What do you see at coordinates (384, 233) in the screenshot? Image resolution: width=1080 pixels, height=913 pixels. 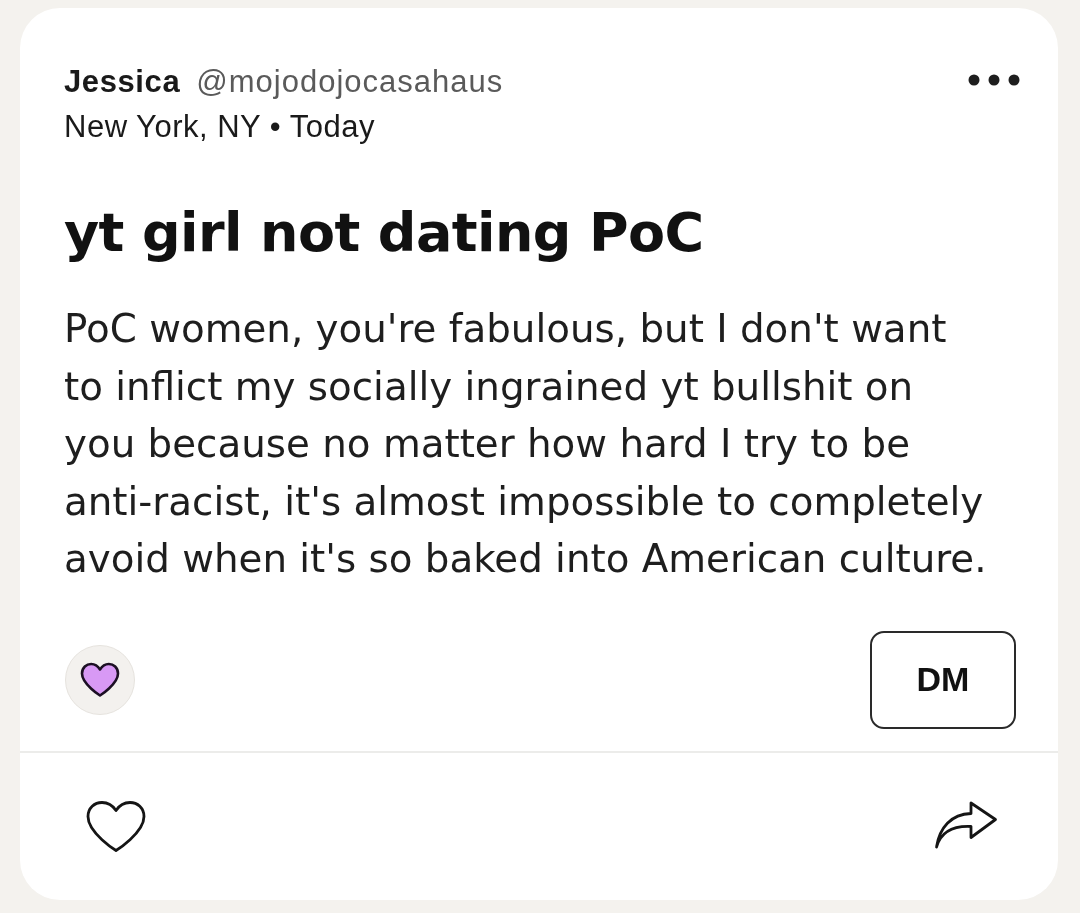 I see `post-title: yt girl not dating PoC` at bounding box center [384, 233].